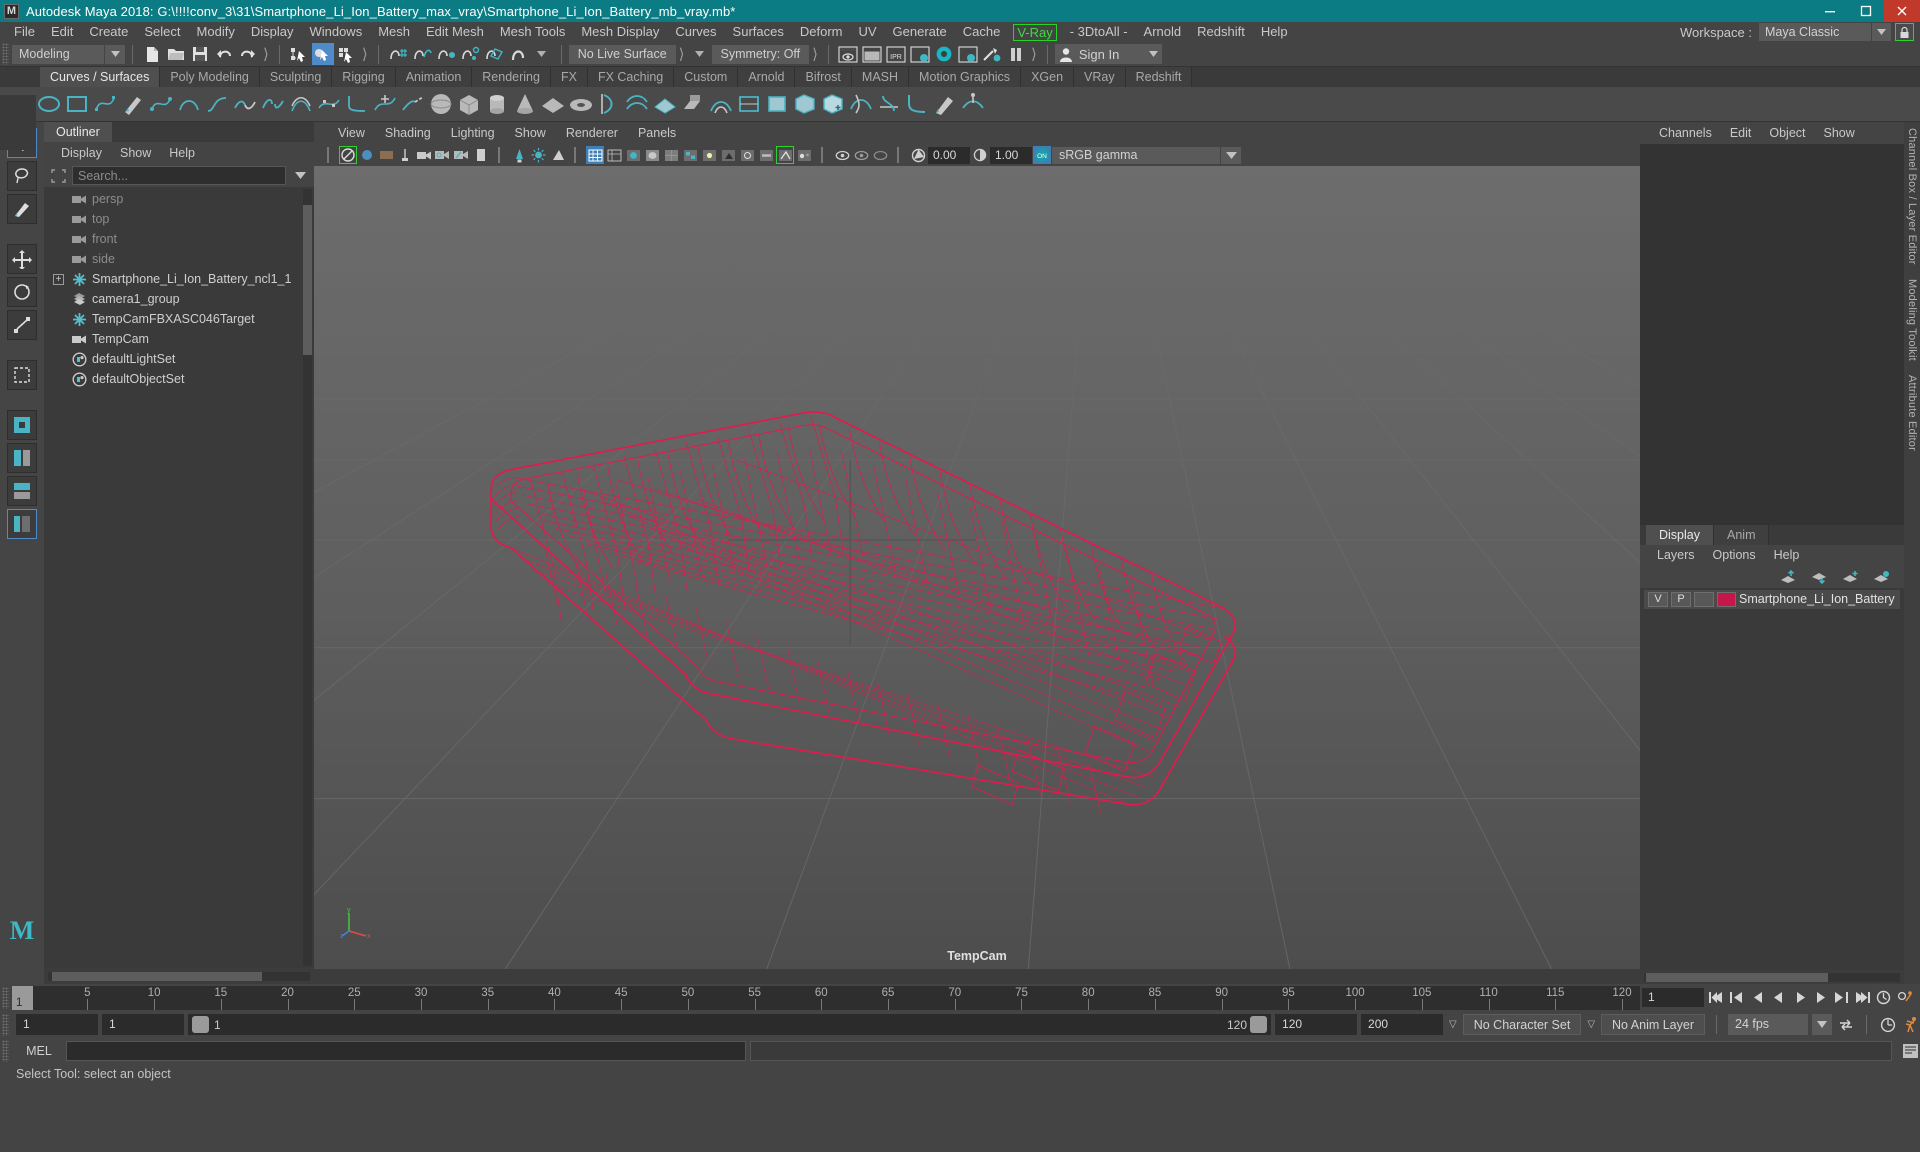  I want to click on exposure-value: 0.00, so click(949, 155).